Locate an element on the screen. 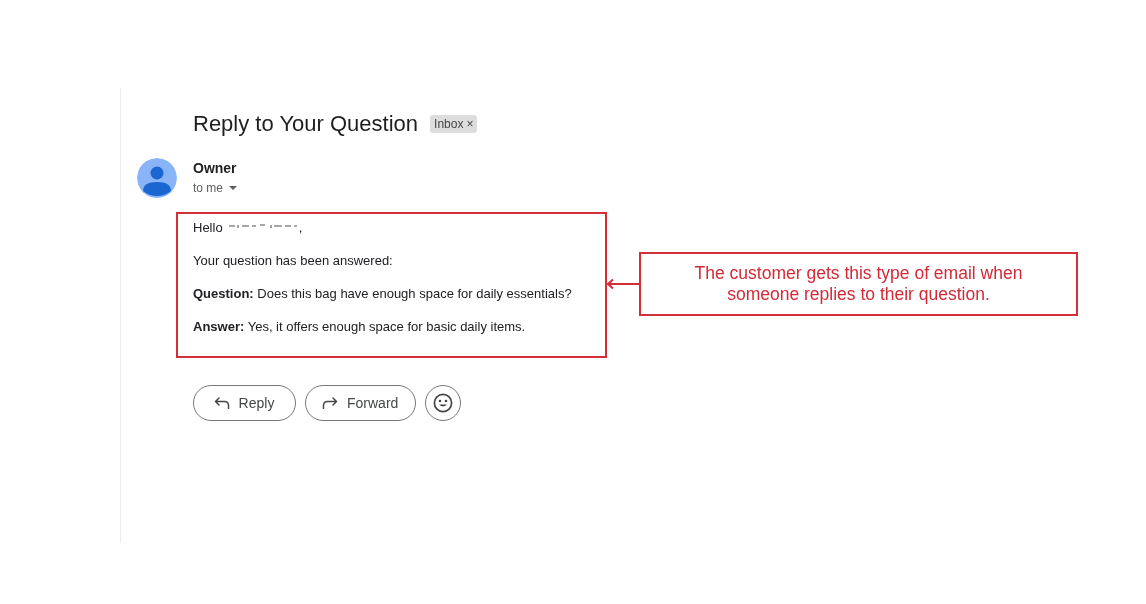  greeting-text: Hello is located at coordinates (208, 228).